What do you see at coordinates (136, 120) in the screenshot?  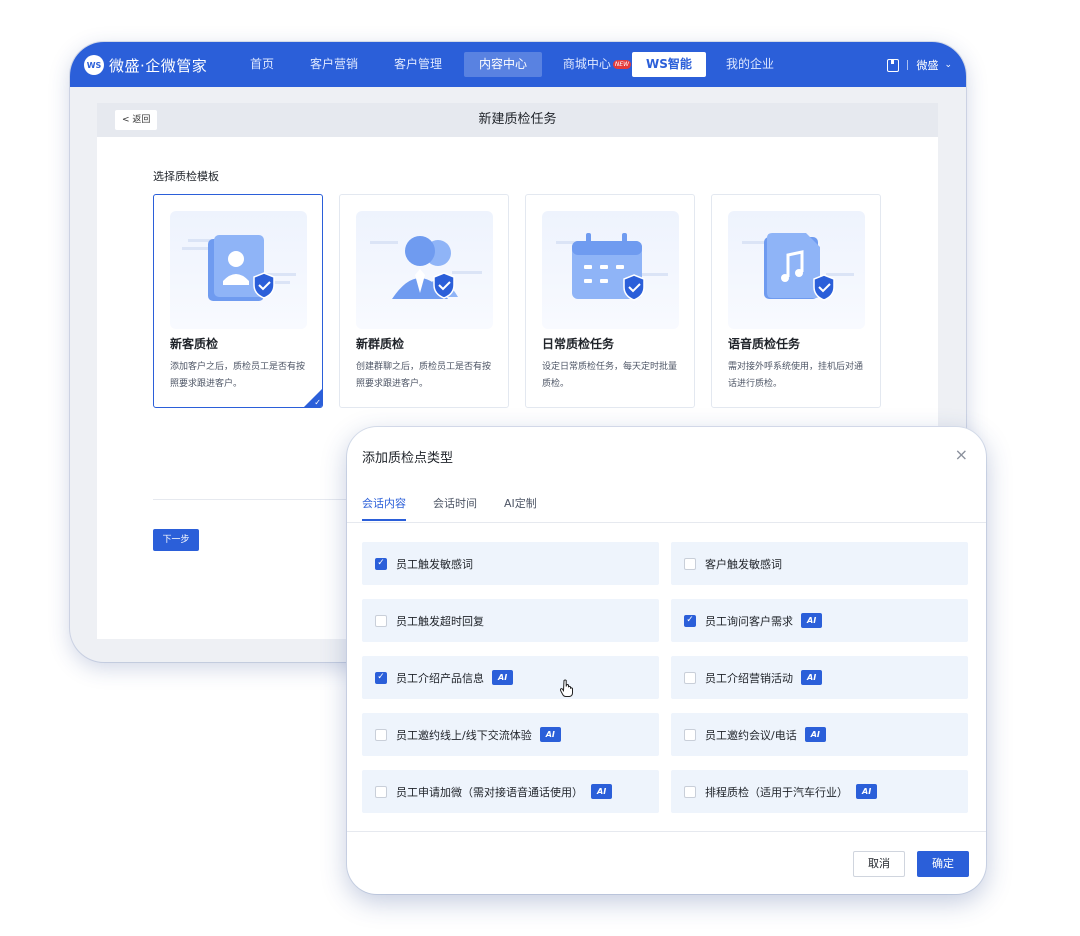 I see `back-button: < 返回` at bounding box center [136, 120].